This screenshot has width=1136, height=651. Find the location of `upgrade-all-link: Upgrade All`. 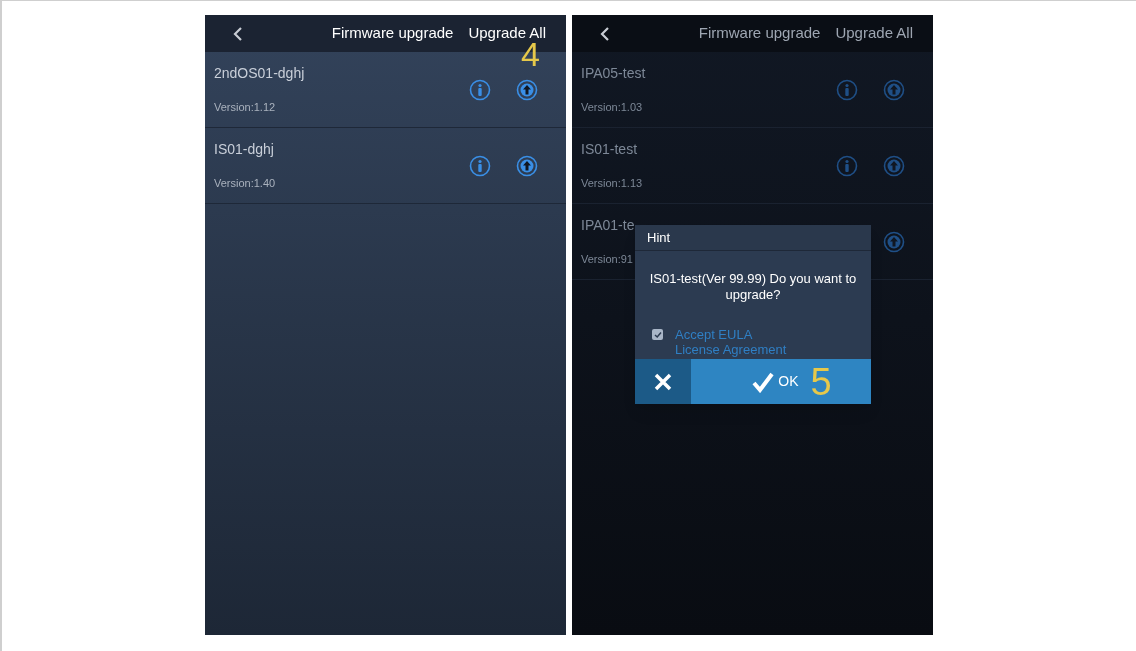

upgrade-all-link: Upgrade All is located at coordinates (874, 33).